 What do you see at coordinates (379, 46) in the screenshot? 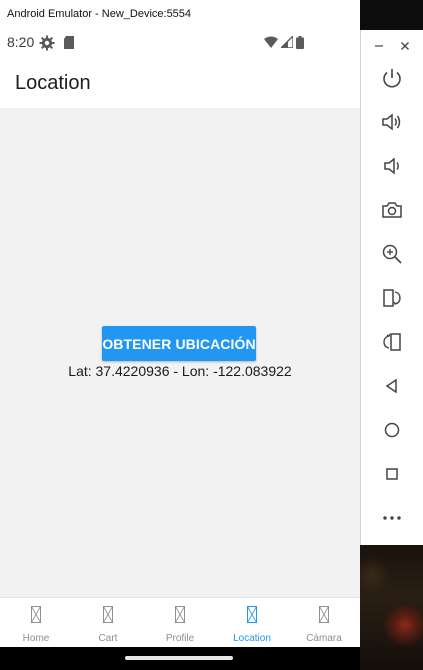
I see `minimize-icon` at bounding box center [379, 46].